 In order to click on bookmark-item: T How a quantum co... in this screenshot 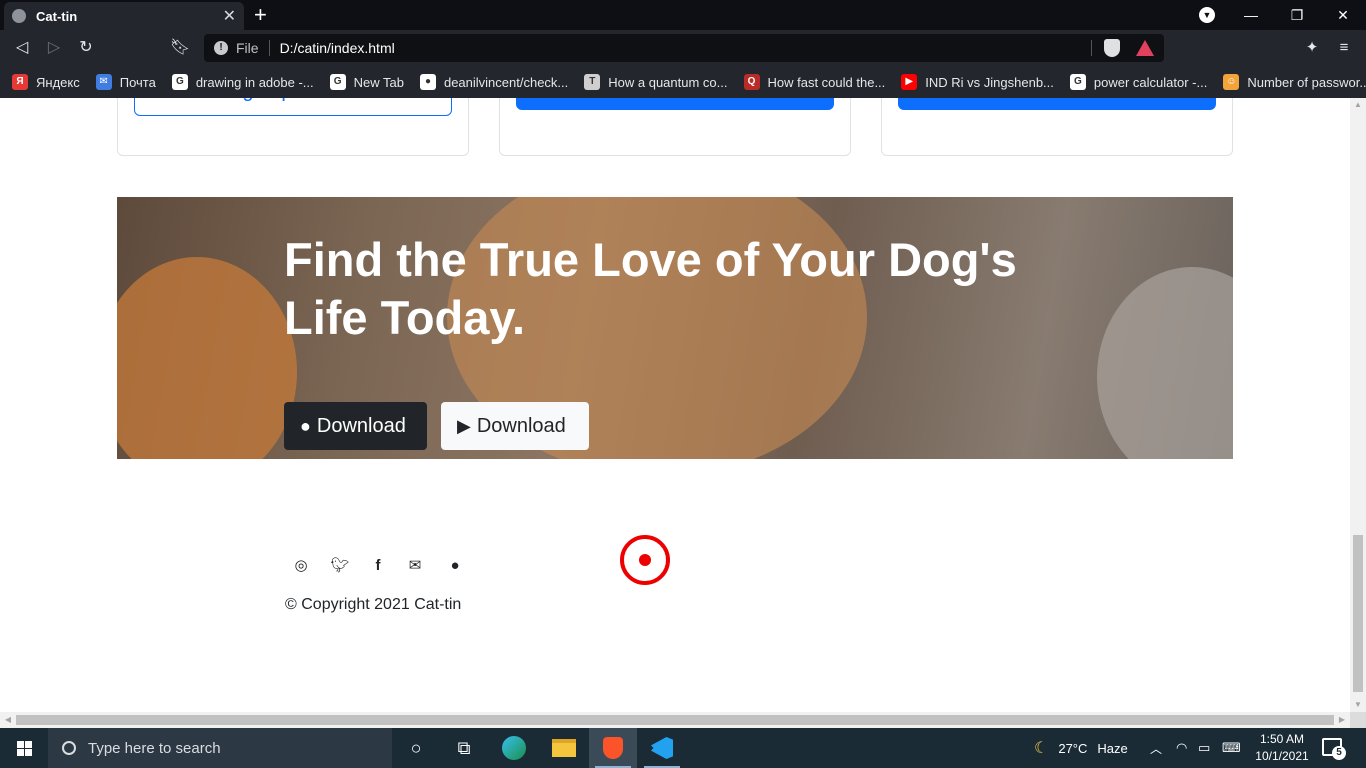, I will do `click(656, 82)`.